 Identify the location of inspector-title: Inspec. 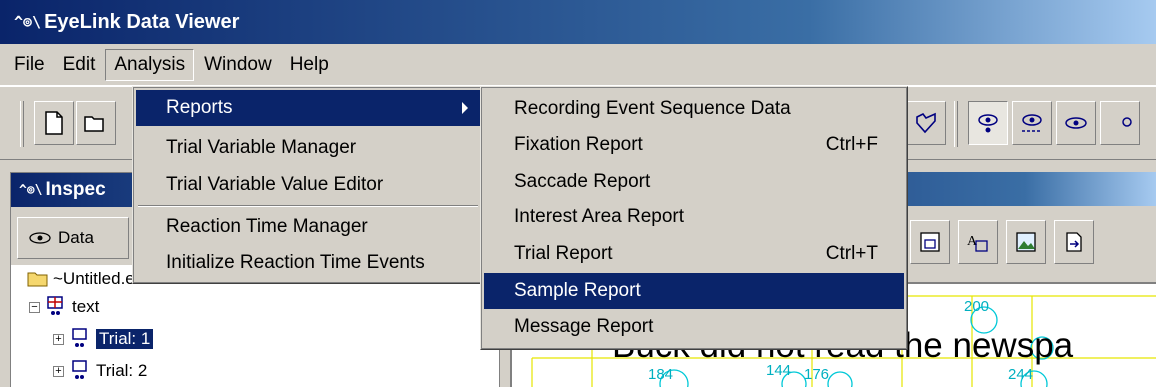
(75, 189).